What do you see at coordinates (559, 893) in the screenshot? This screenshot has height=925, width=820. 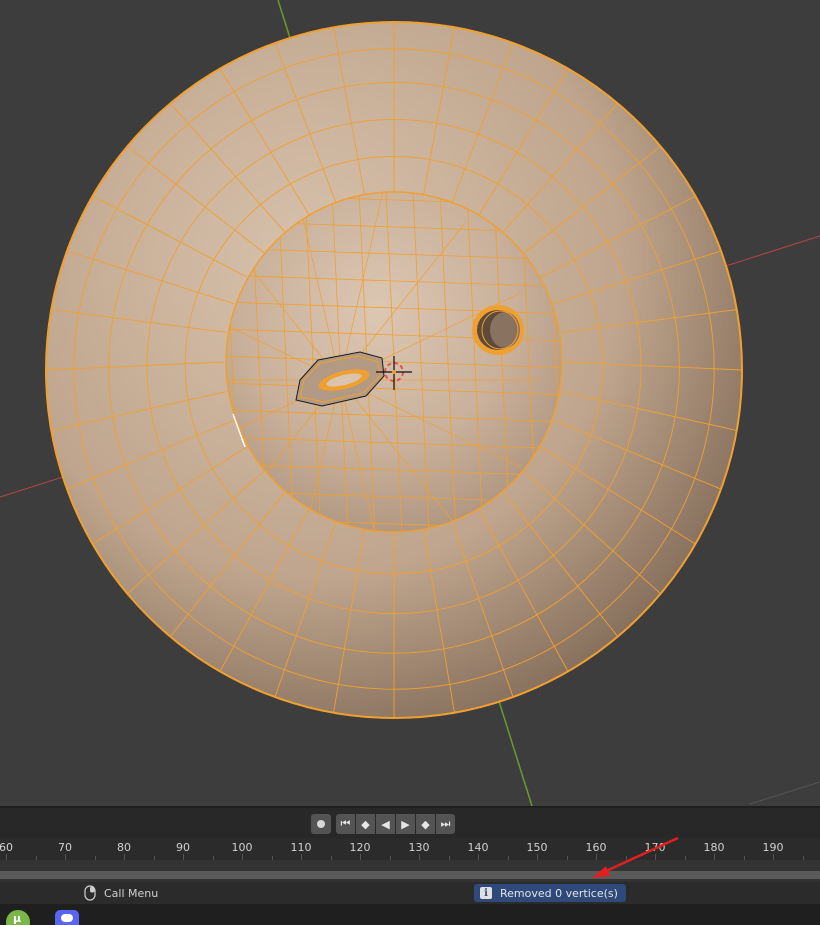 I see `report-text: Removed 0 vertice(s)` at bounding box center [559, 893].